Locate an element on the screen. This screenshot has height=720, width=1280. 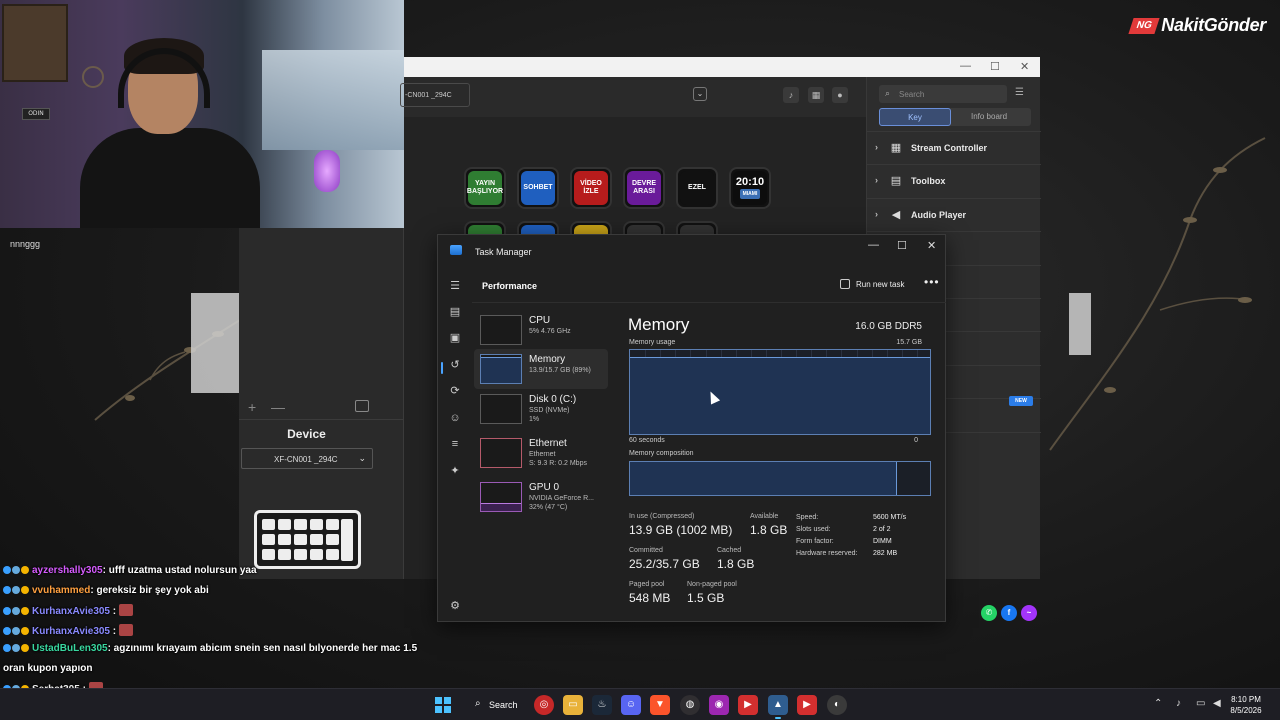
deck-key: EZEL is located at coordinates (697, 188).